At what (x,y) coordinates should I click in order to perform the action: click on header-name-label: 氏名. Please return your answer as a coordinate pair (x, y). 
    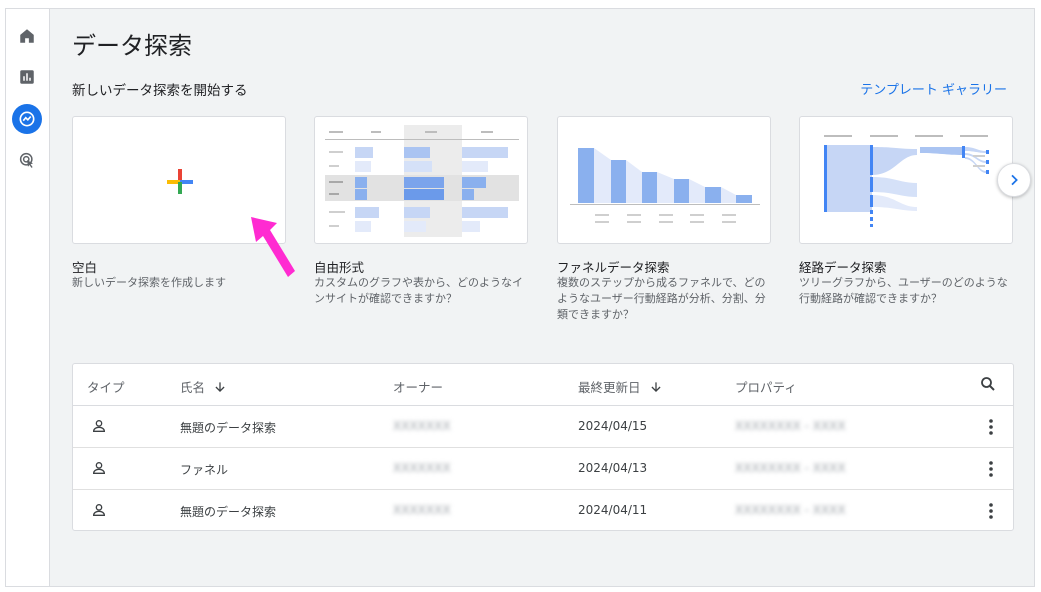
    Looking at the image, I should click on (193, 387).